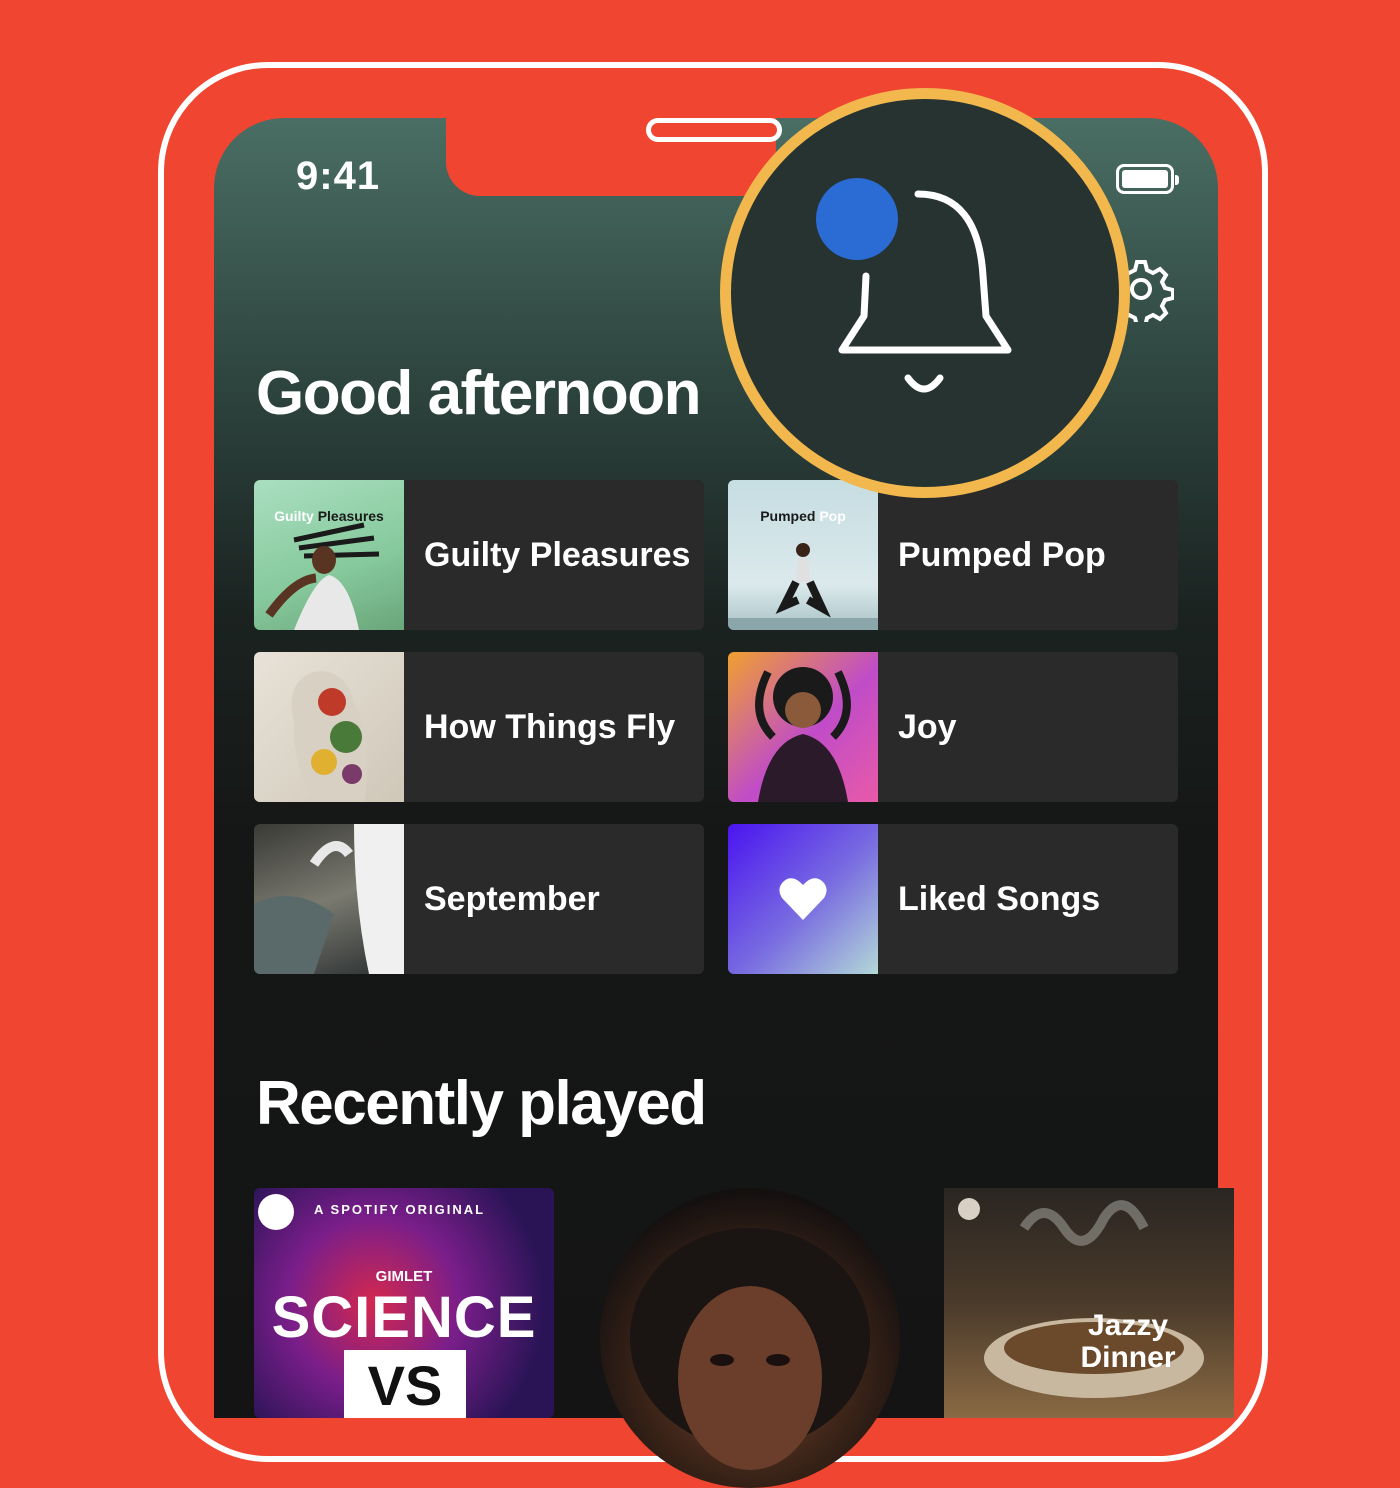  Describe the element at coordinates (750, 1349) in the screenshot. I see `artist-photo` at that location.